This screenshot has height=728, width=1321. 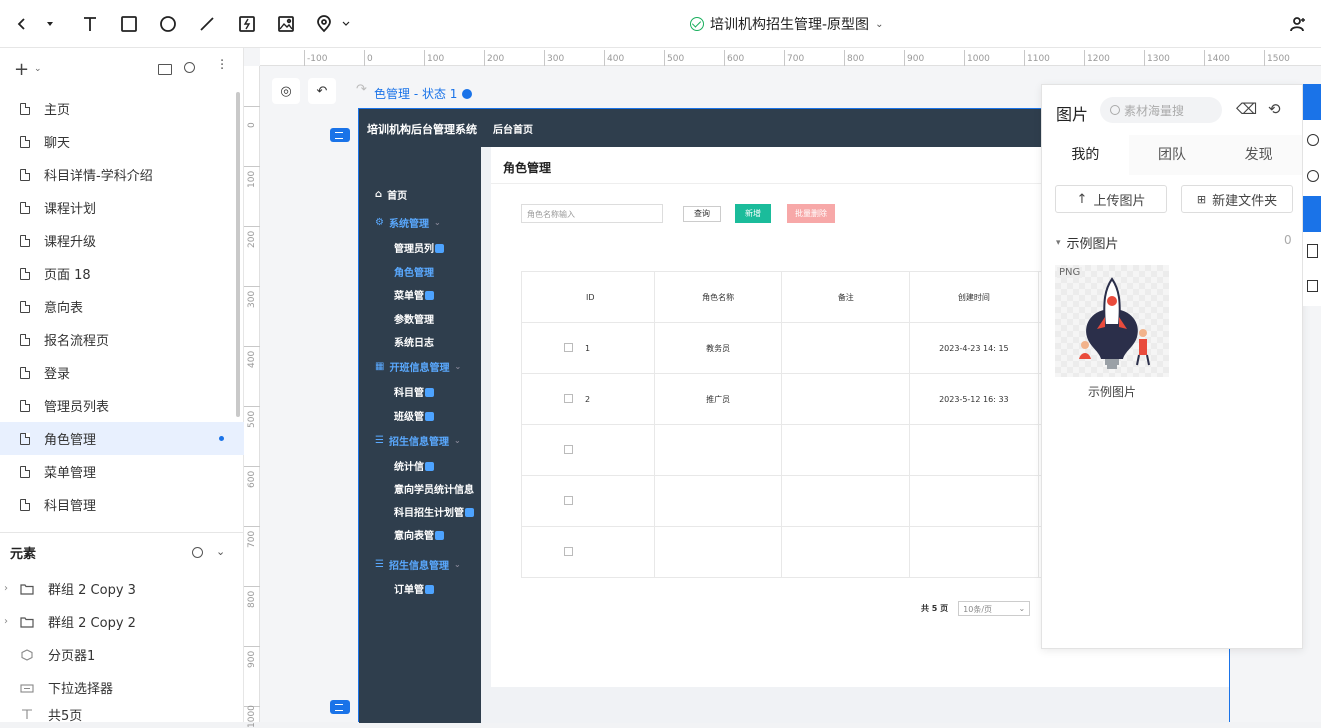 What do you see at coordinates (414, 271) in the screenshot?
I see `menu-role-mgmt: 角色管理` at bounding box center [414, 271].